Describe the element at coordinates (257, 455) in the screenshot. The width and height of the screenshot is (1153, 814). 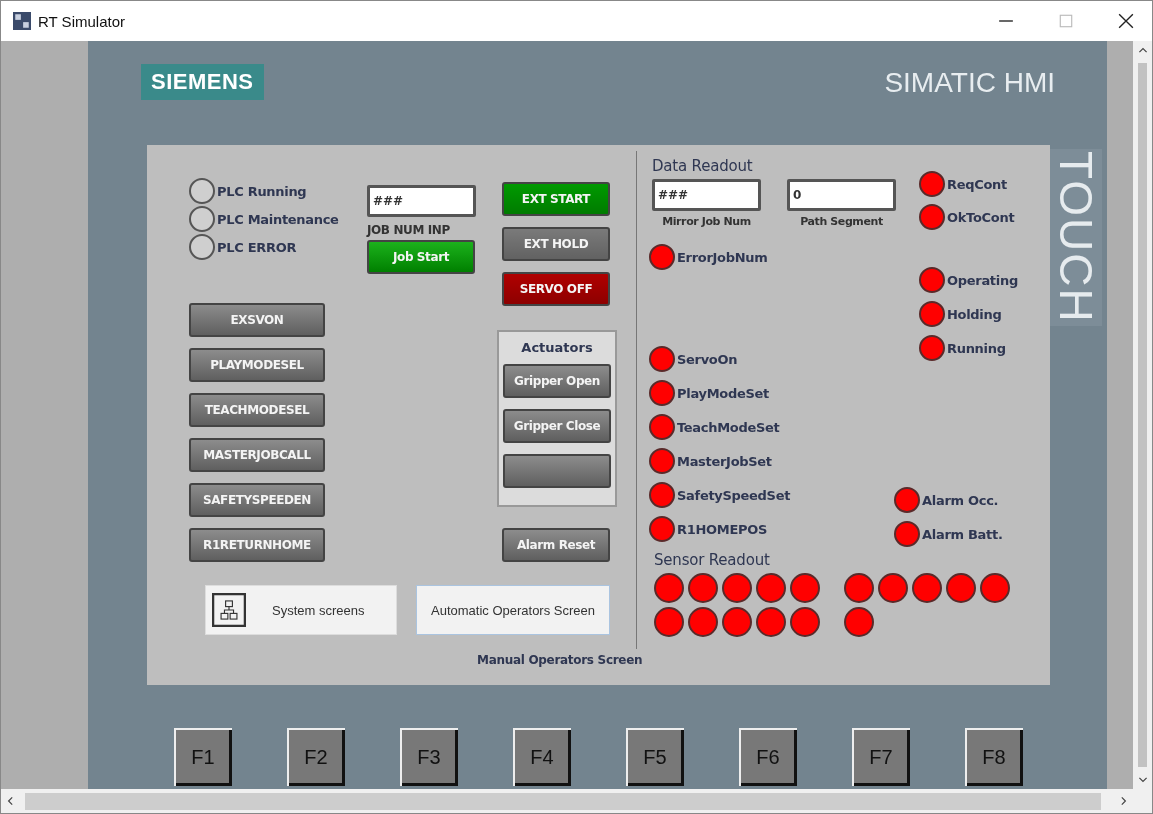
I see `command-button: MASTERJOBCALL` at that location.